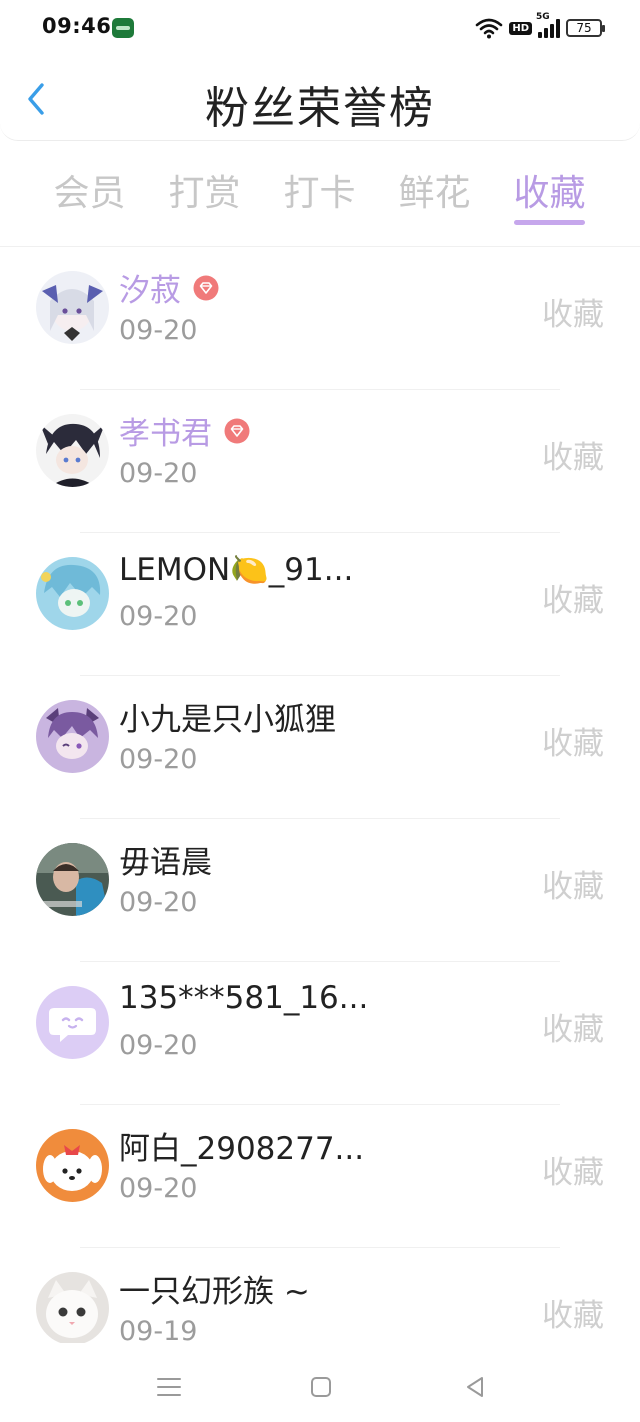 This screenshot has height=1422, width=640. Describe the element at coordinates (489, 28) in the screenshot. I see `wifi-icon` at that location.